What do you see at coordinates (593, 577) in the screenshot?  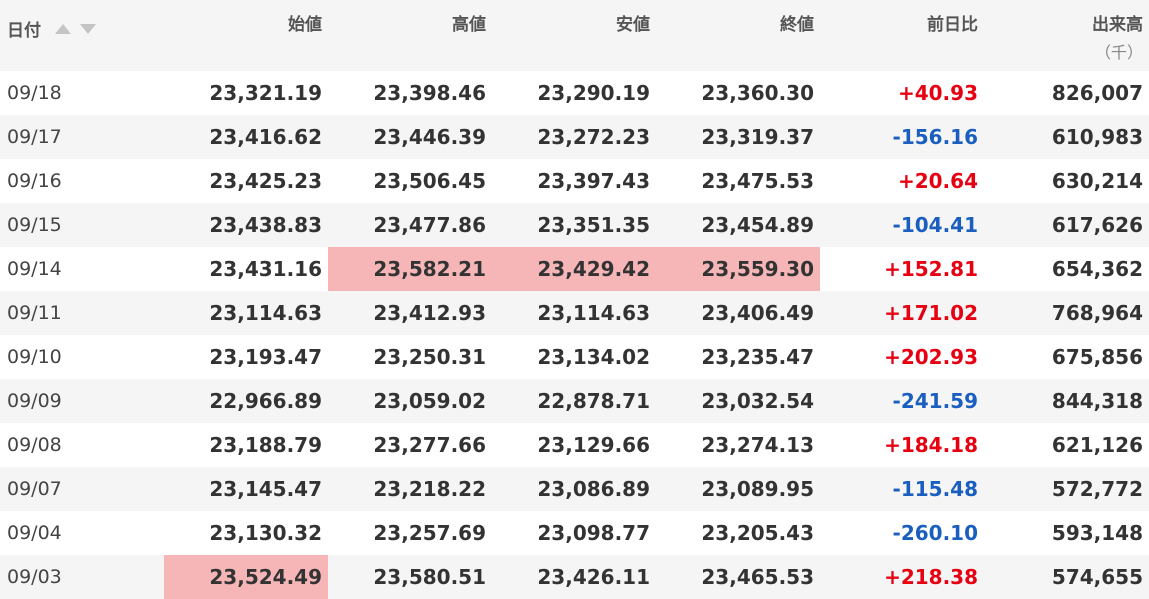 I see `low-cell: 23,426.11` at bounding box center [593, 577].